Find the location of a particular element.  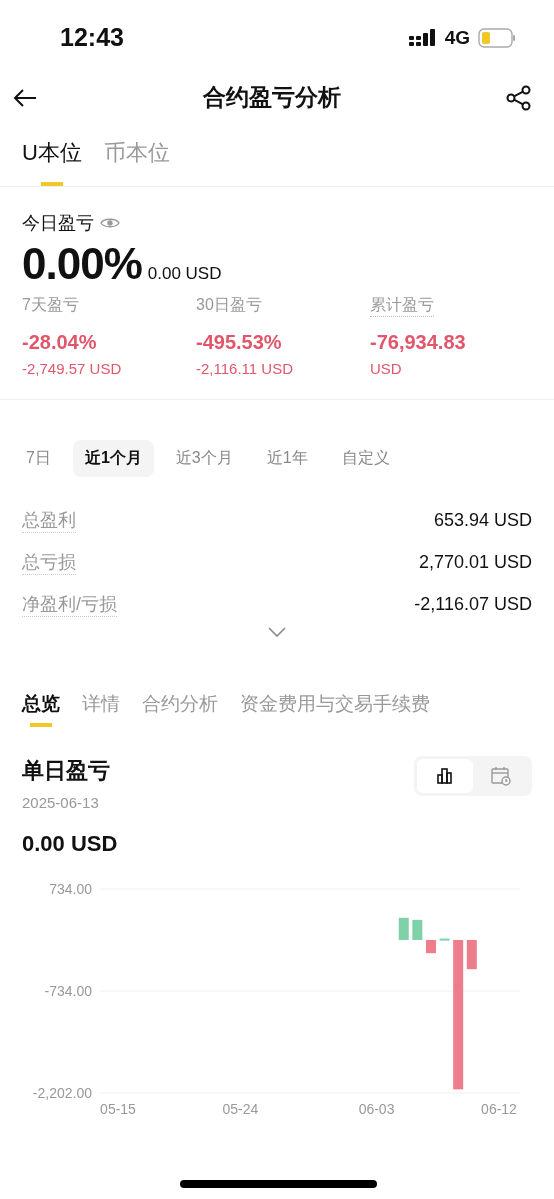

chart-title: 单日盈亏 is located at coordinates (66, 771).